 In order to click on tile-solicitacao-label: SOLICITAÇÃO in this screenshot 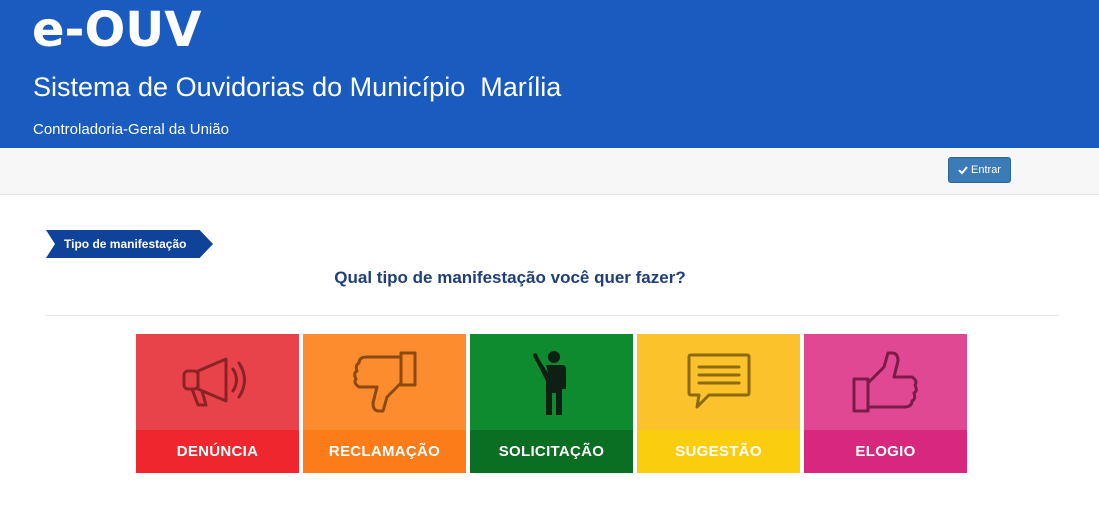, I will do `click(551, 451)`.